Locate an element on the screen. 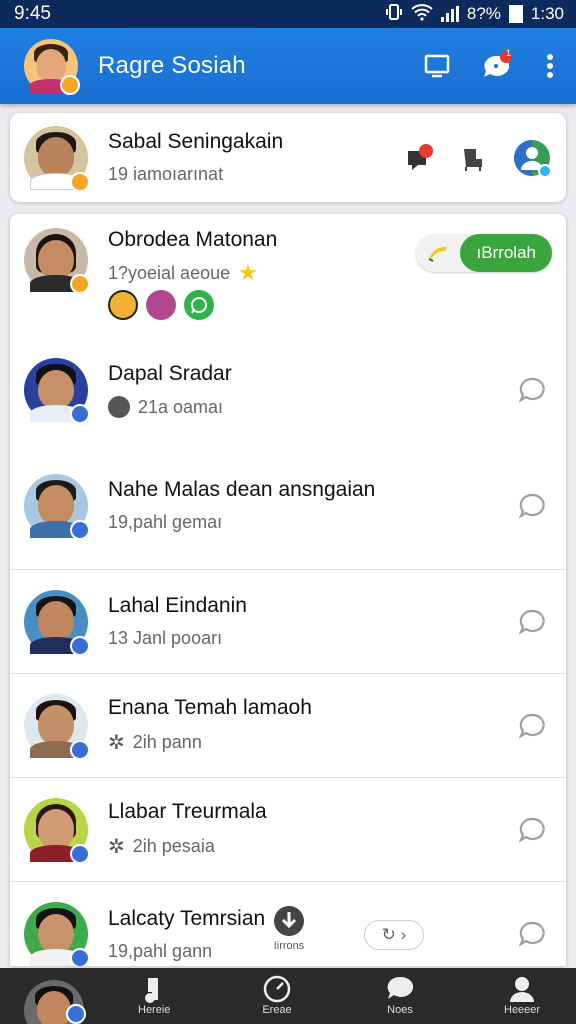  nav-explore: Ereae is located at coordinates (277, 995).